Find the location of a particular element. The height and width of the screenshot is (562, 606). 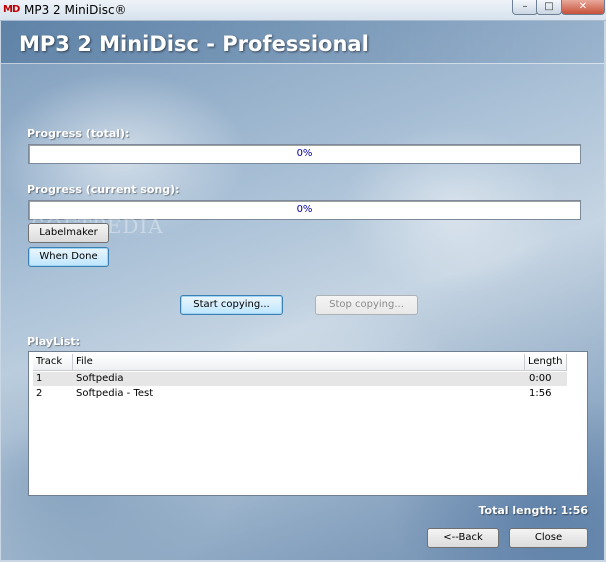

track-length: 1:56 is located at coordinates (540, 393).